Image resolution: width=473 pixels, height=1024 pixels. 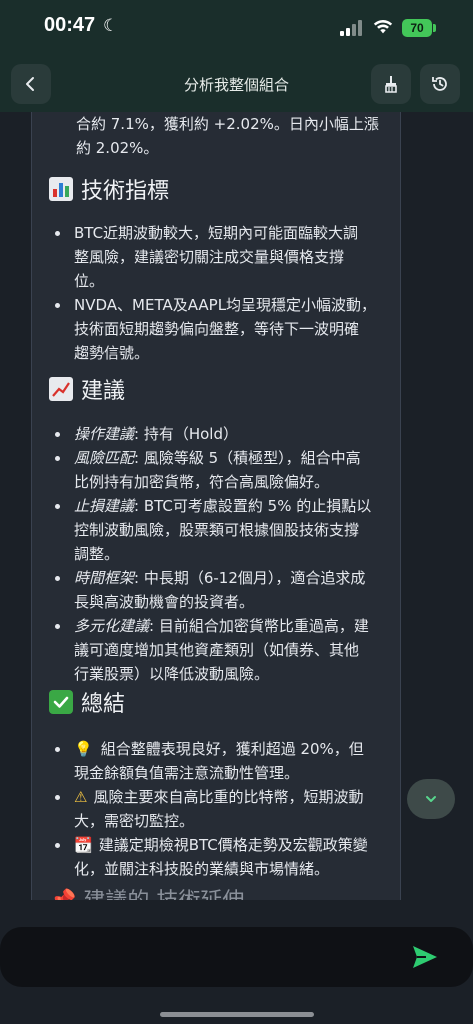 I want to click on list-line: 趨勢信號。, so click(x=112, y=353).